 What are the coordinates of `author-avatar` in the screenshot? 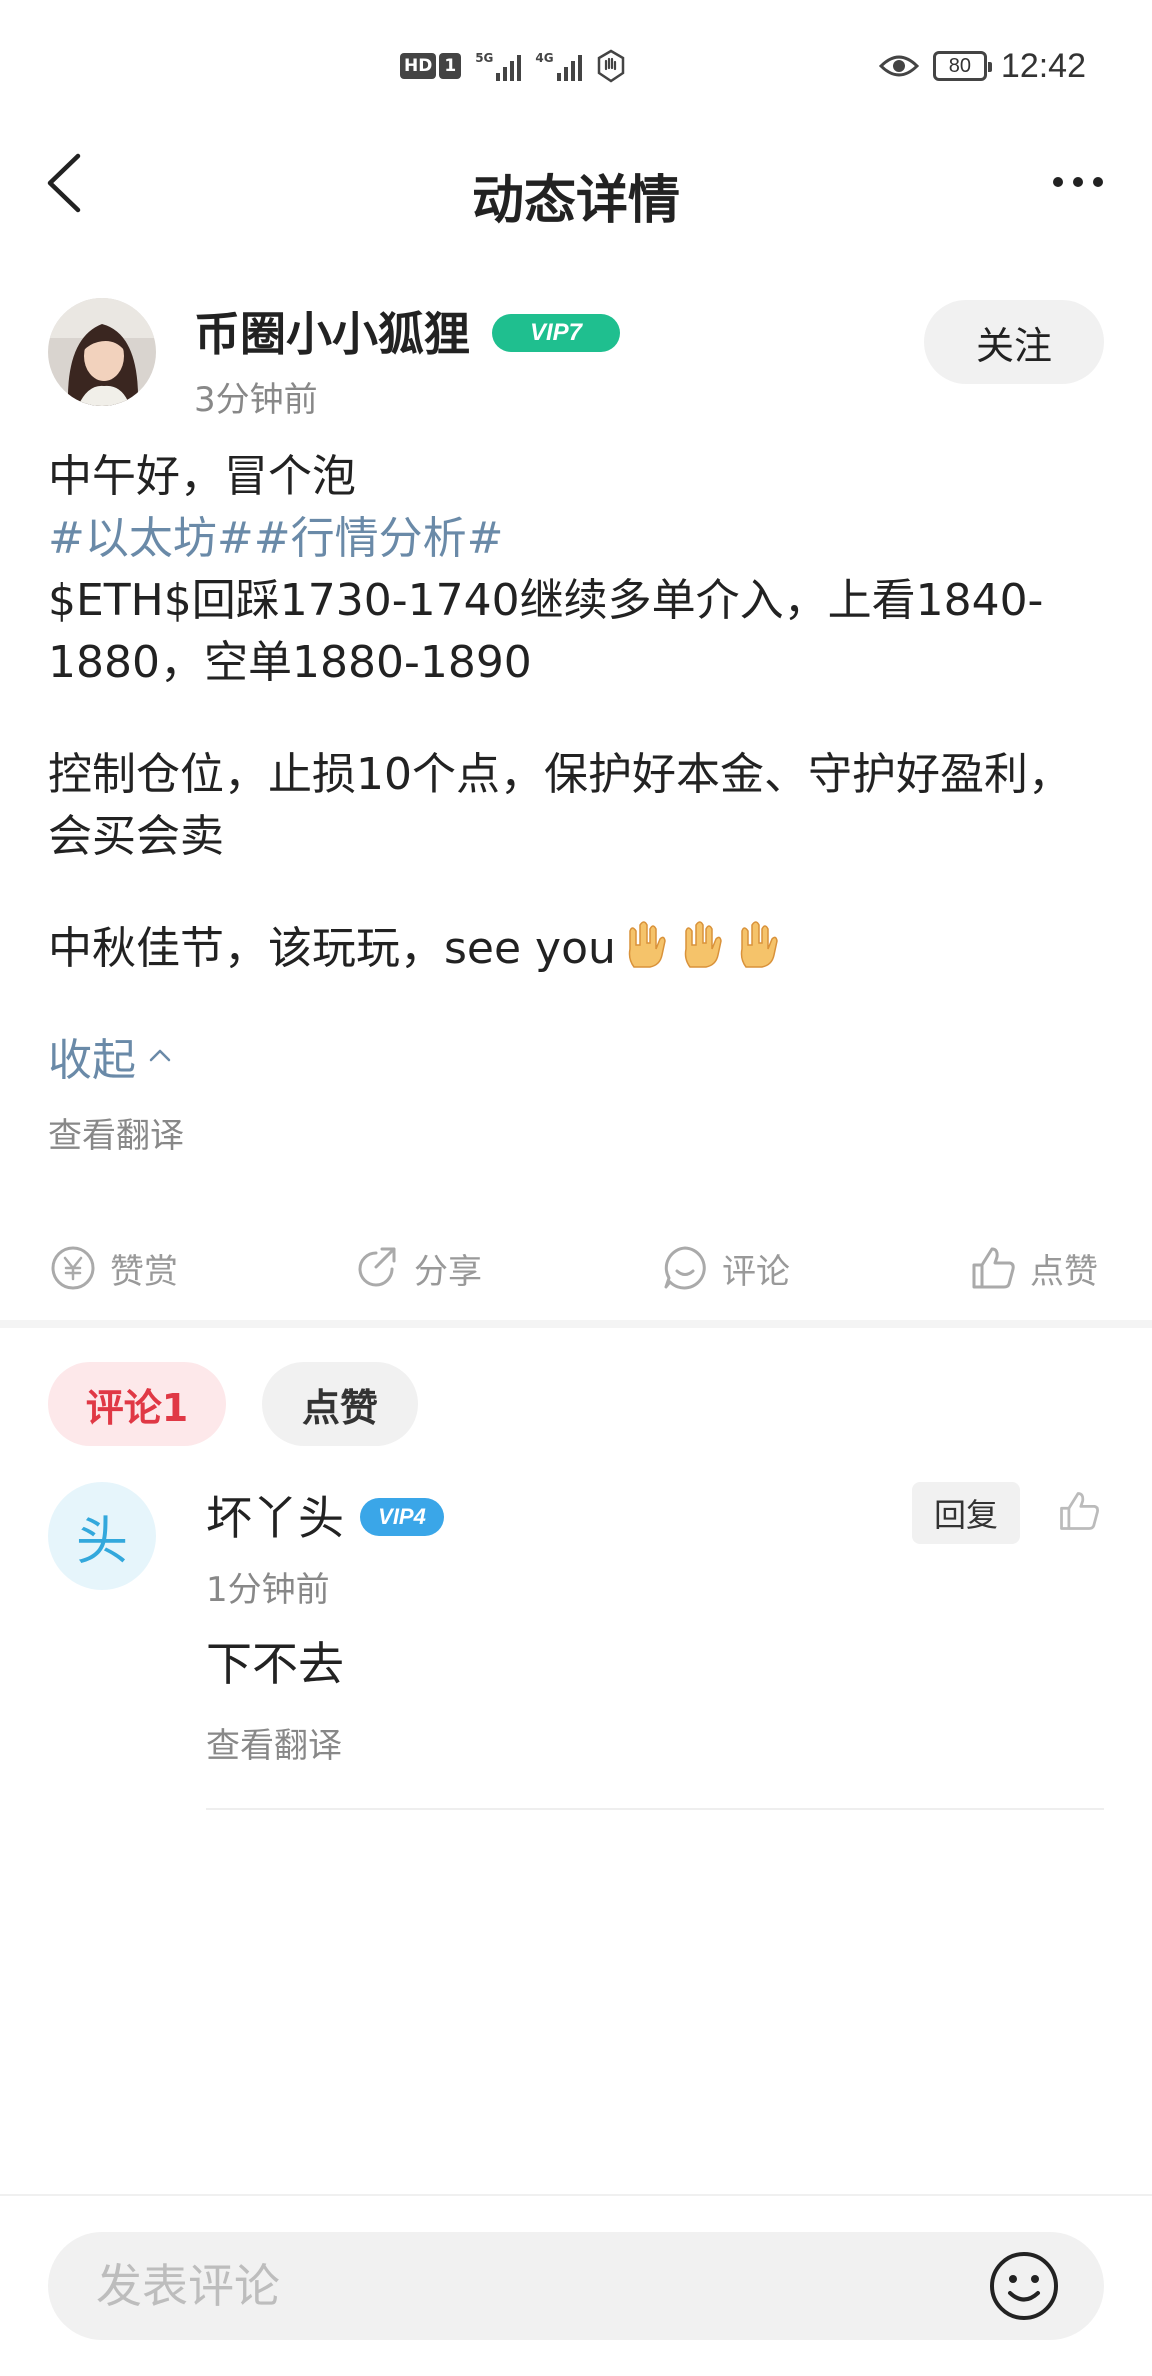 It's located at (102, 352).